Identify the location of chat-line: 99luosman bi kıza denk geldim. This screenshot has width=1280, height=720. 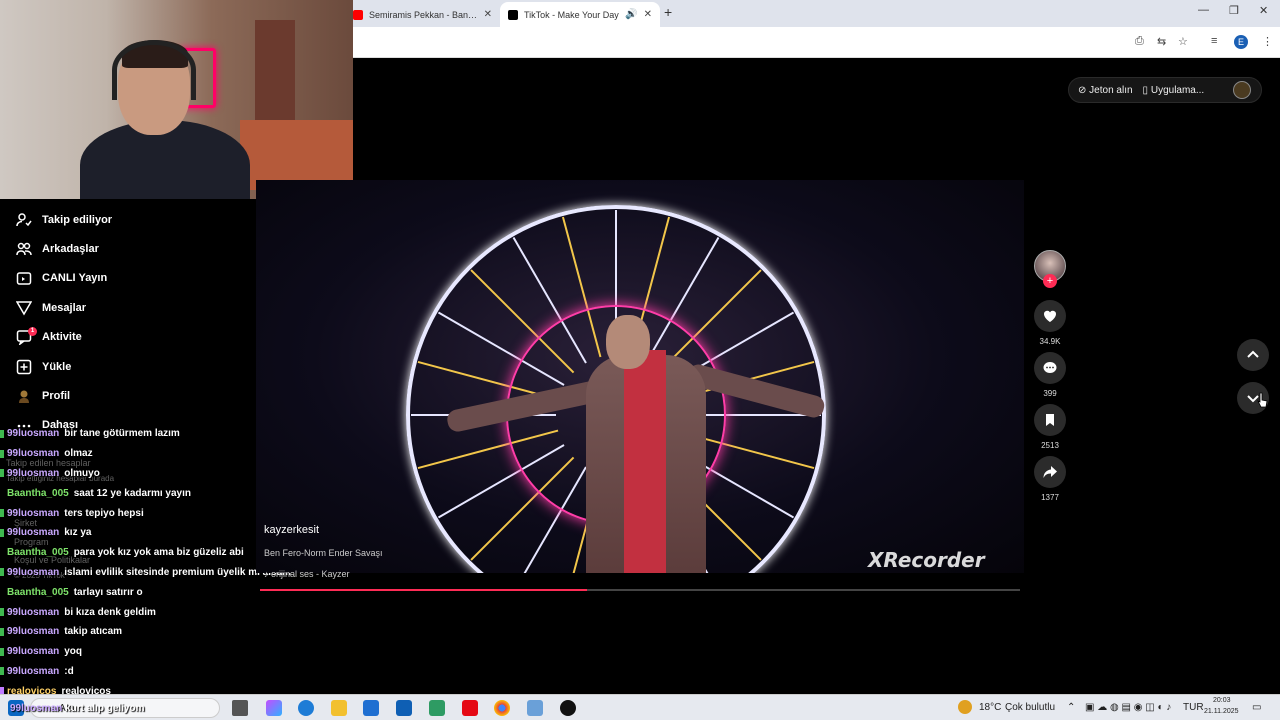
(160, 612).